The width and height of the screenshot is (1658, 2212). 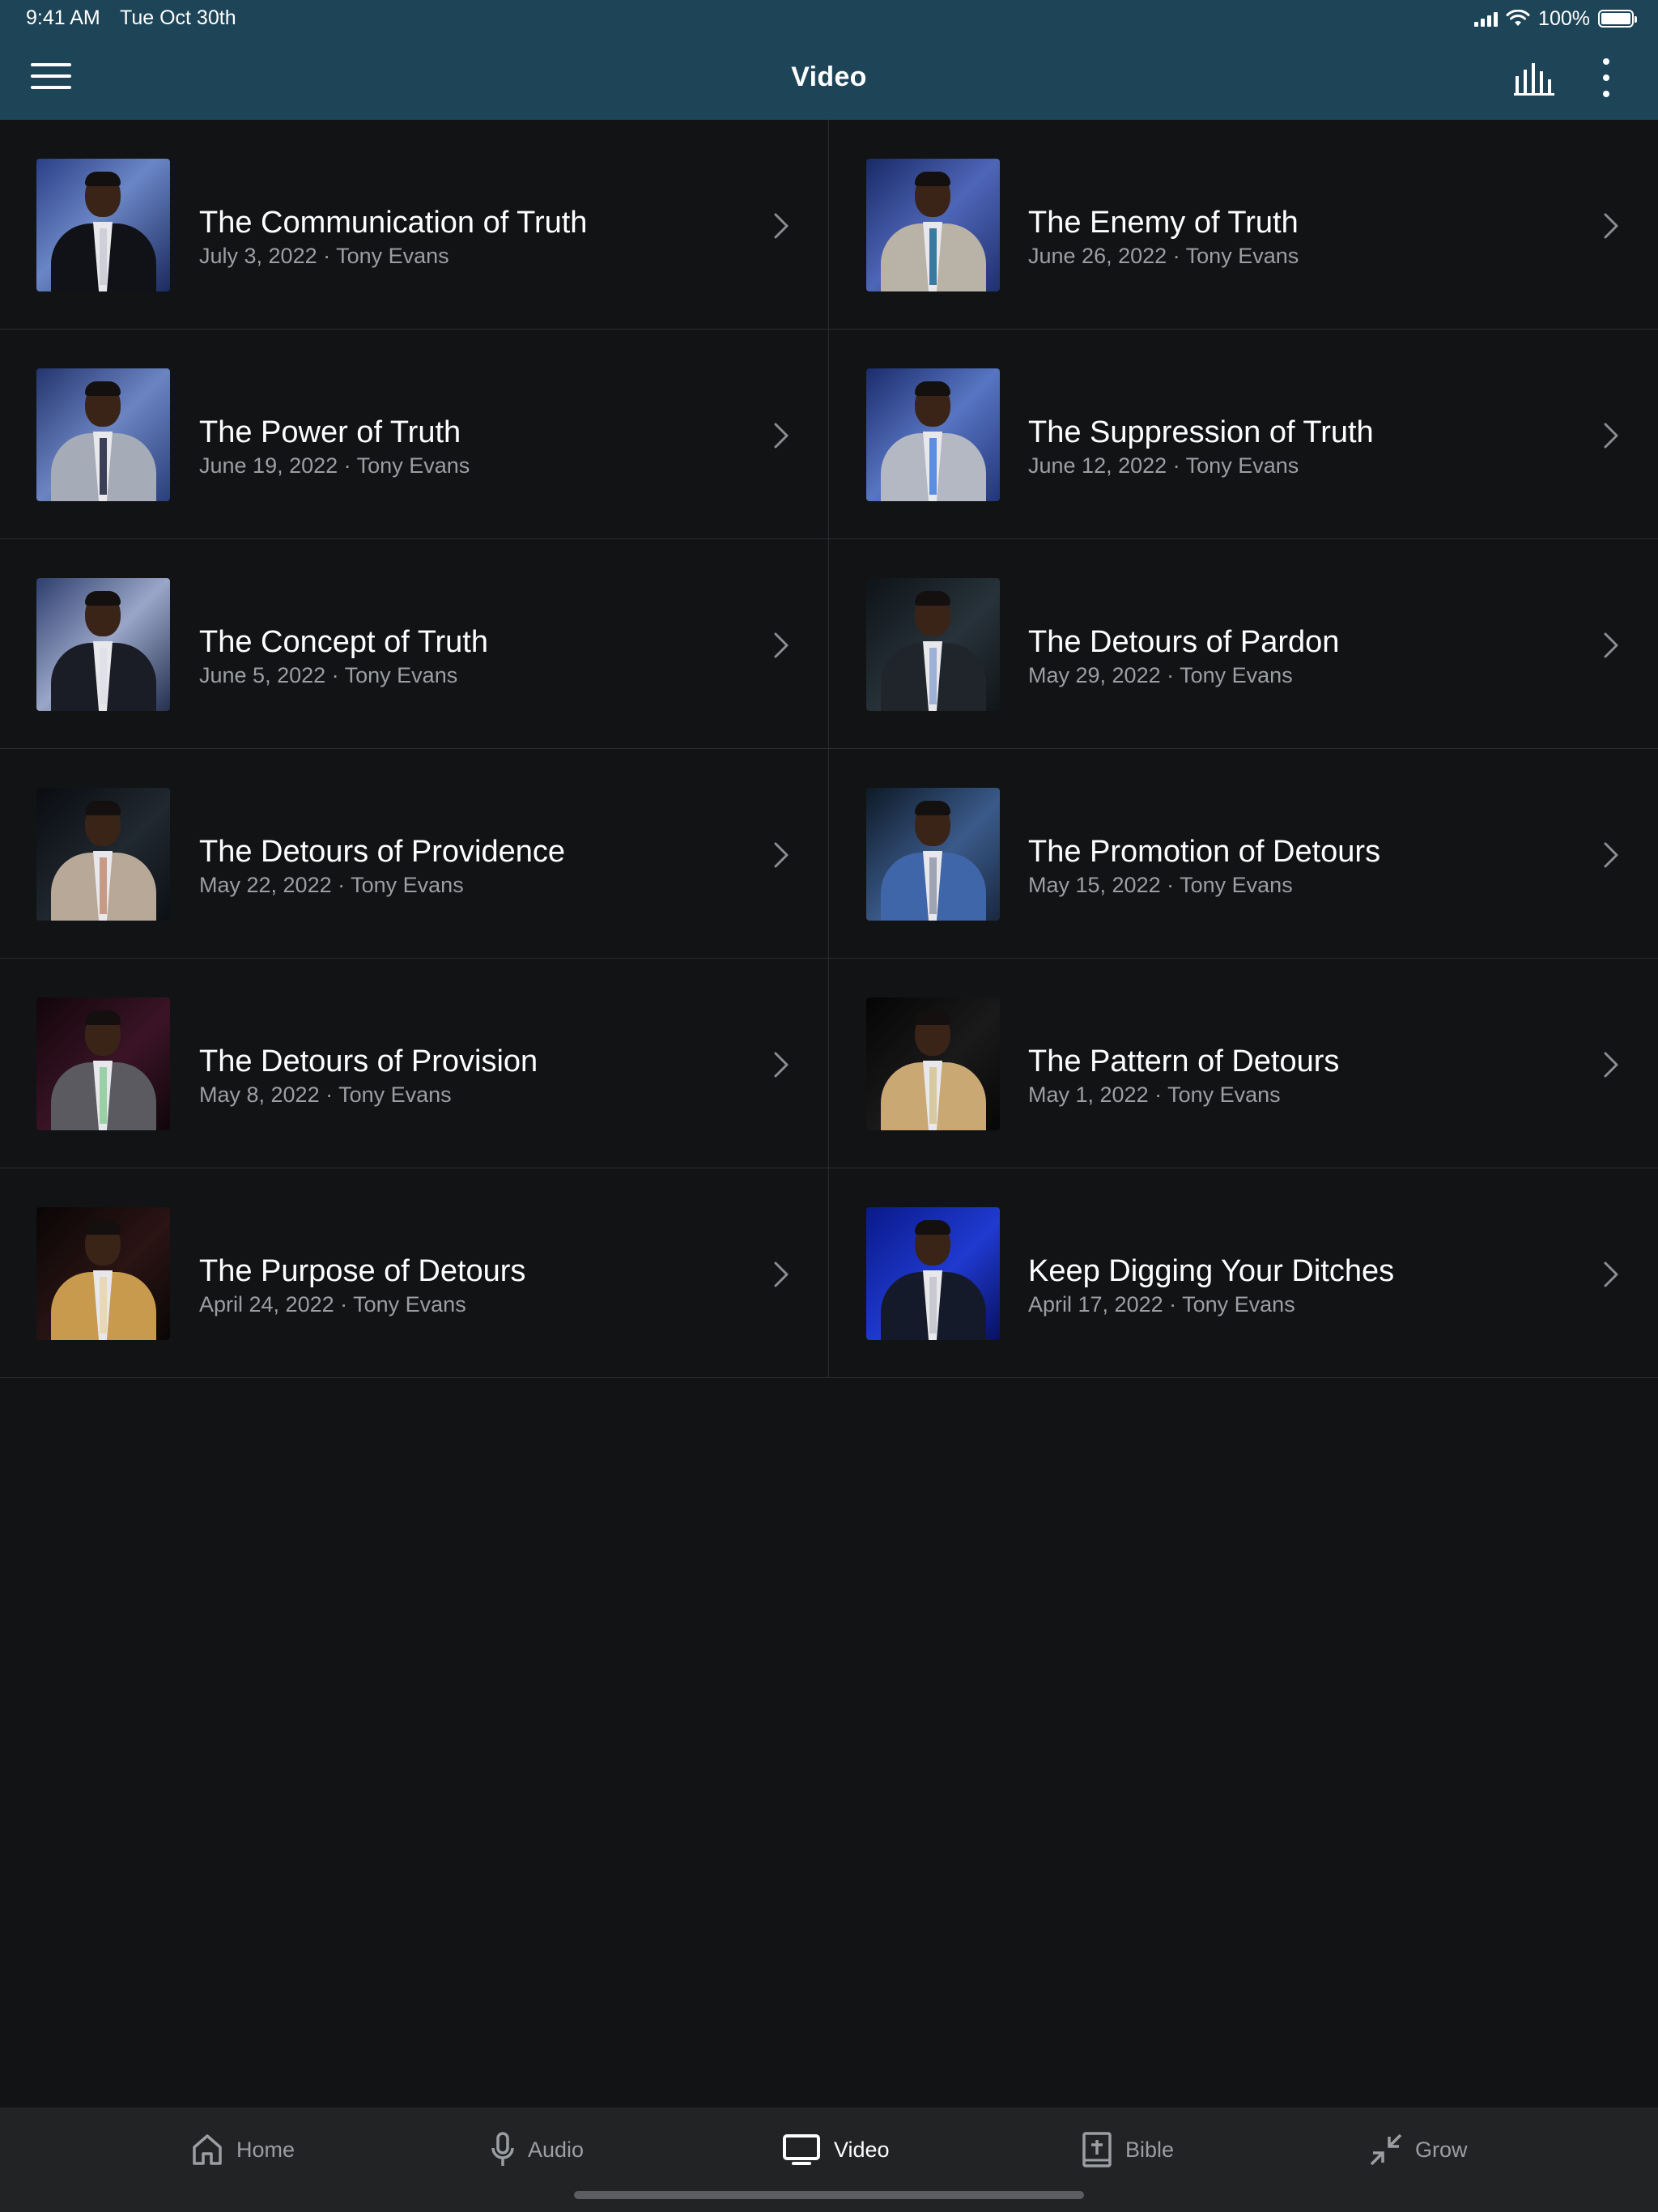 I want to click on video-meta: June 5, 2022 · Tony Evans, so click(x=328, y=675).